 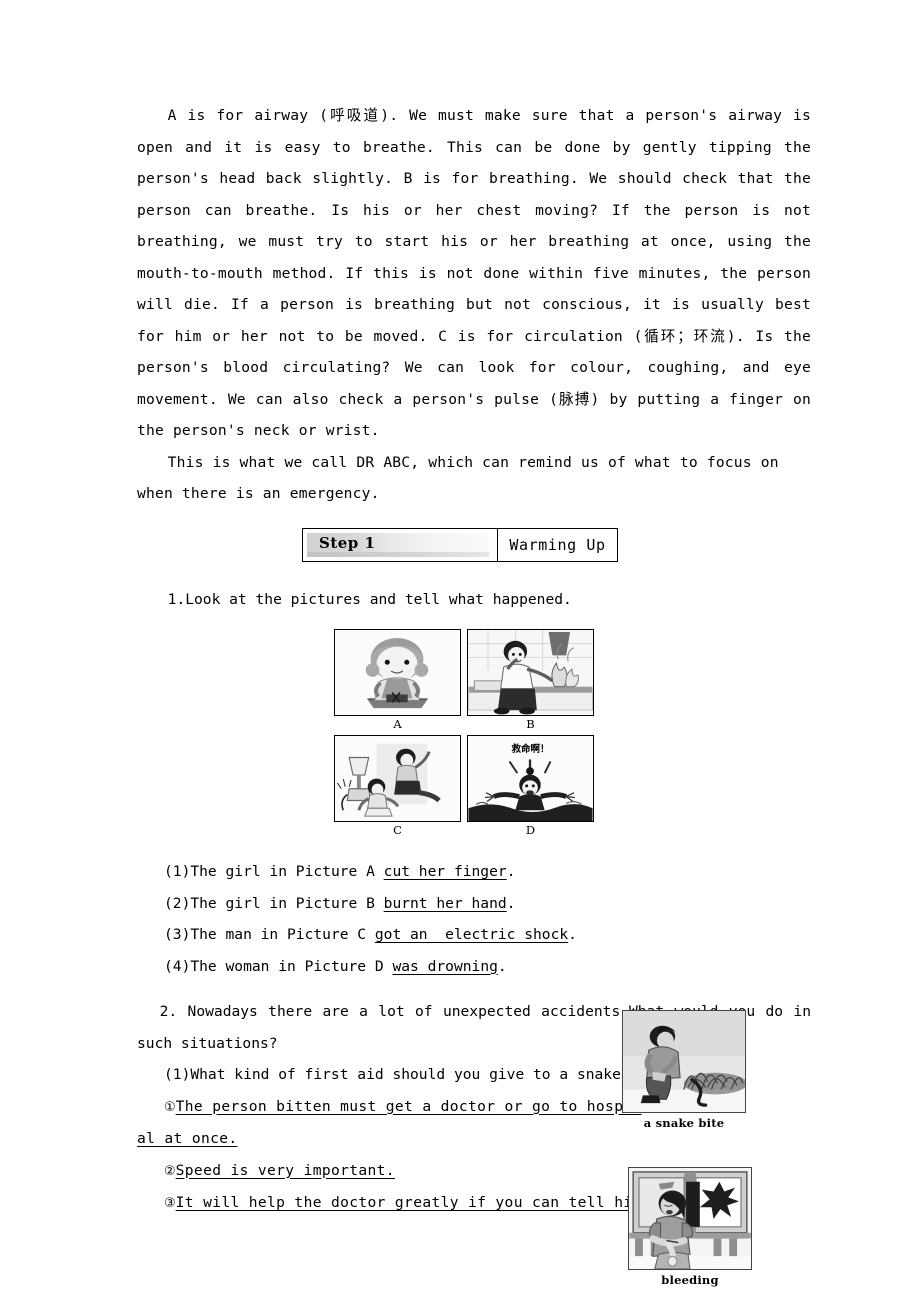 What do you see at coordinates (291, 966) in the screenshot?
I see `answer-lead: The woman in Picture D` at bounding box center [291, 966].